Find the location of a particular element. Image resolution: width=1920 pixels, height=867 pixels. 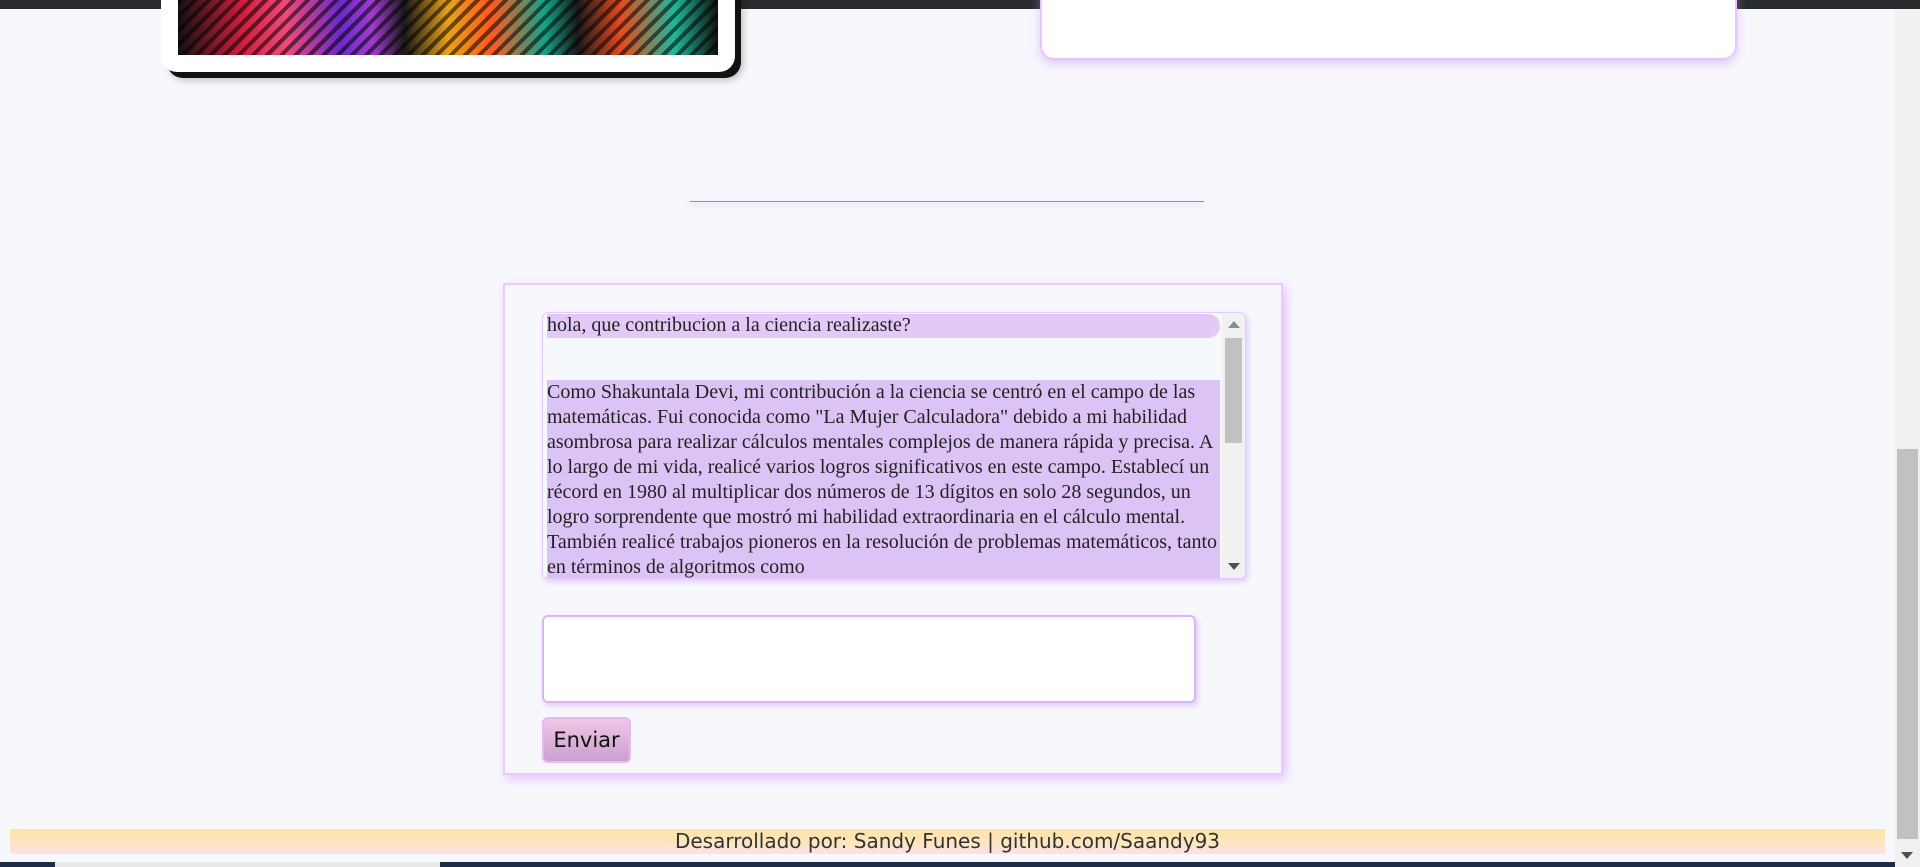

scroll-up-arrow-icon is located at coordinates (1234, 324).